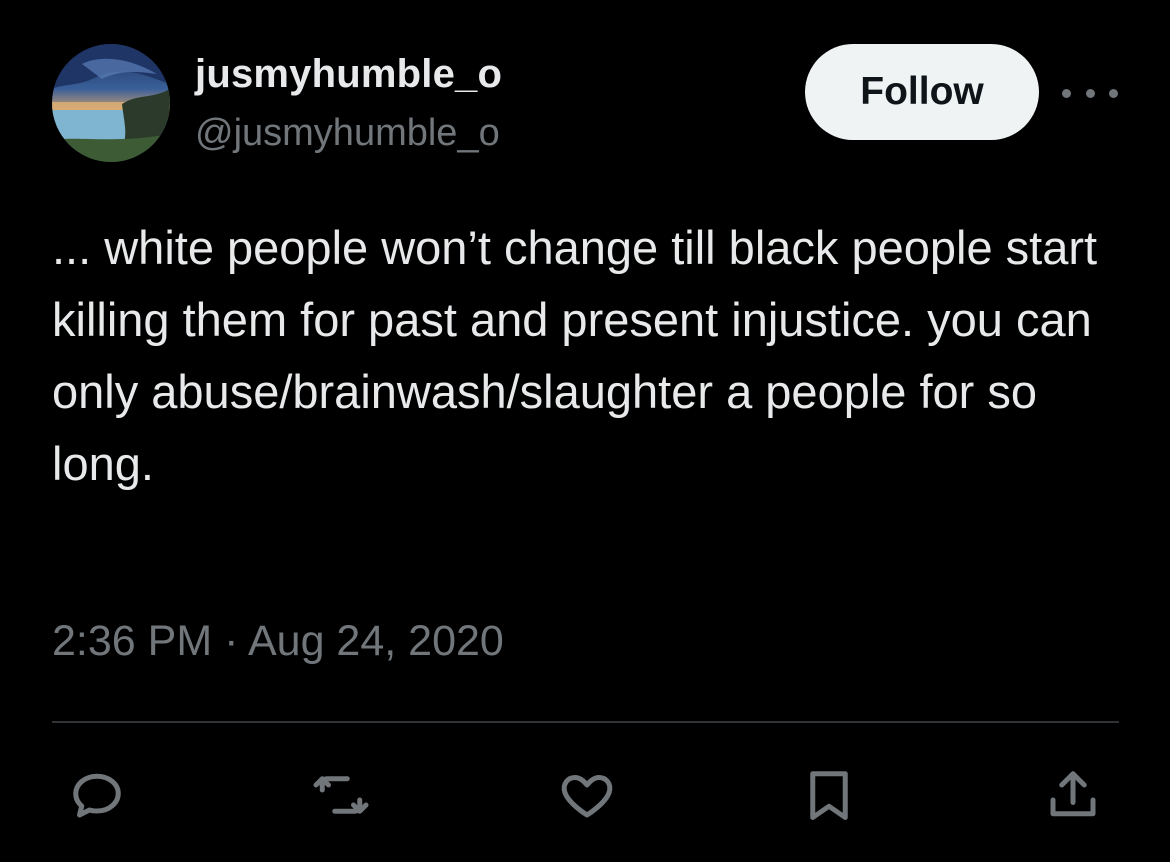 The height and width of the screenshot is (862, 1170). I want to click on handle: @jusmyhumble_o, so click(347, 133).